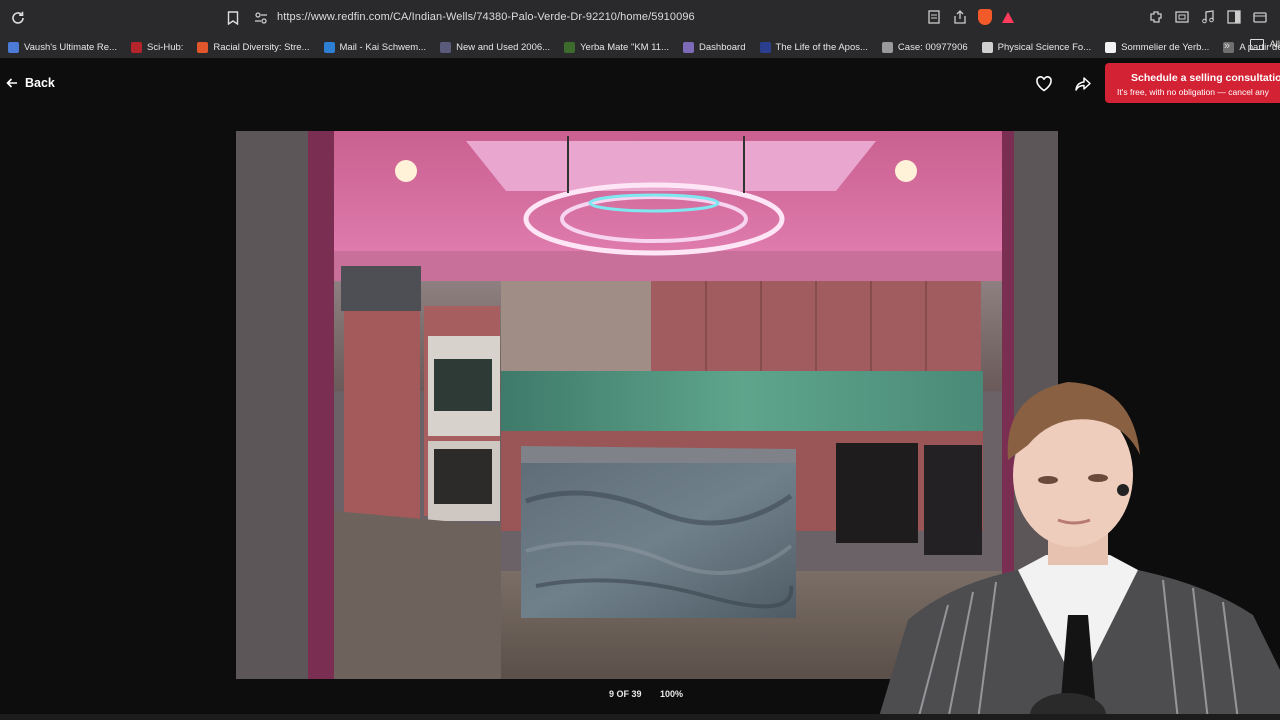 The image size is (1280, 720). Describe the element at coordinates (1079, 551) in the screenshot. I see `streamer-webcam-image` at that location.